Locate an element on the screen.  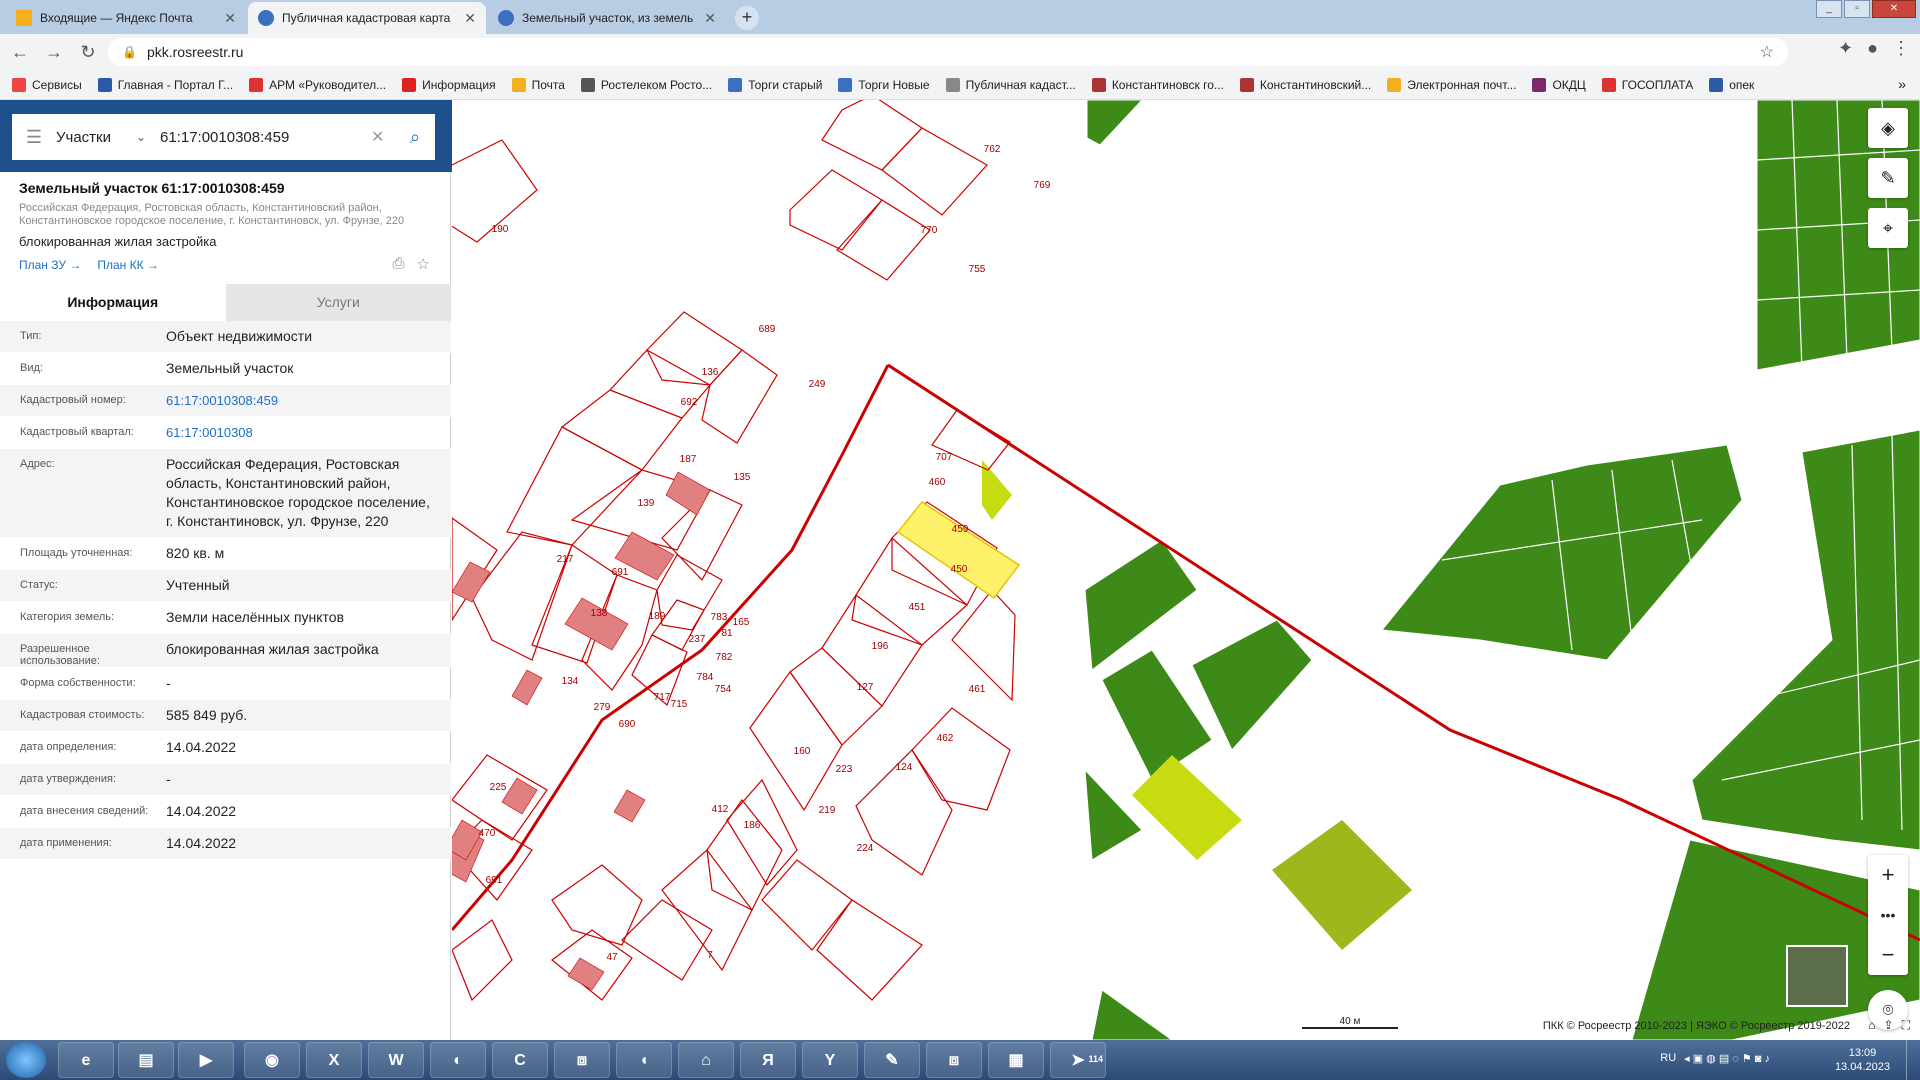
search-input: 61:17:0010308:459 is located at coordinates (265, 137).